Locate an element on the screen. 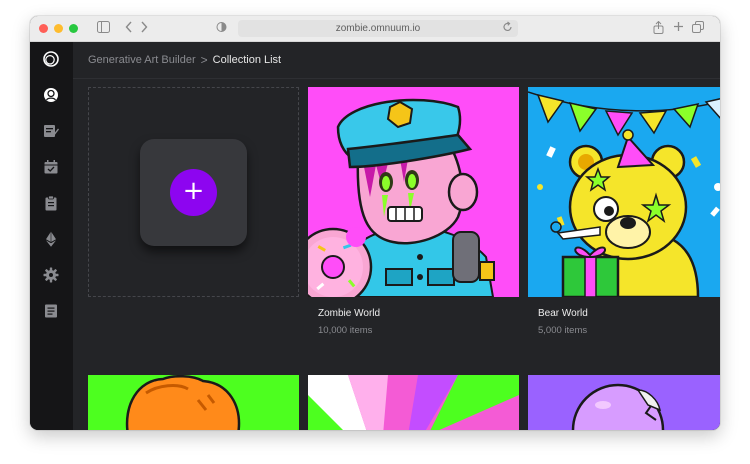 This screenshot has width=750, height=464. gear-icon is located at coordinates (51, 275).